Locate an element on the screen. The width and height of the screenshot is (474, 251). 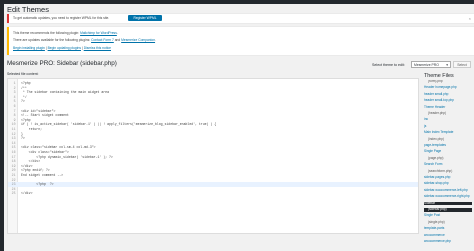
line-text: </div> is located at coordinates (27, 193).